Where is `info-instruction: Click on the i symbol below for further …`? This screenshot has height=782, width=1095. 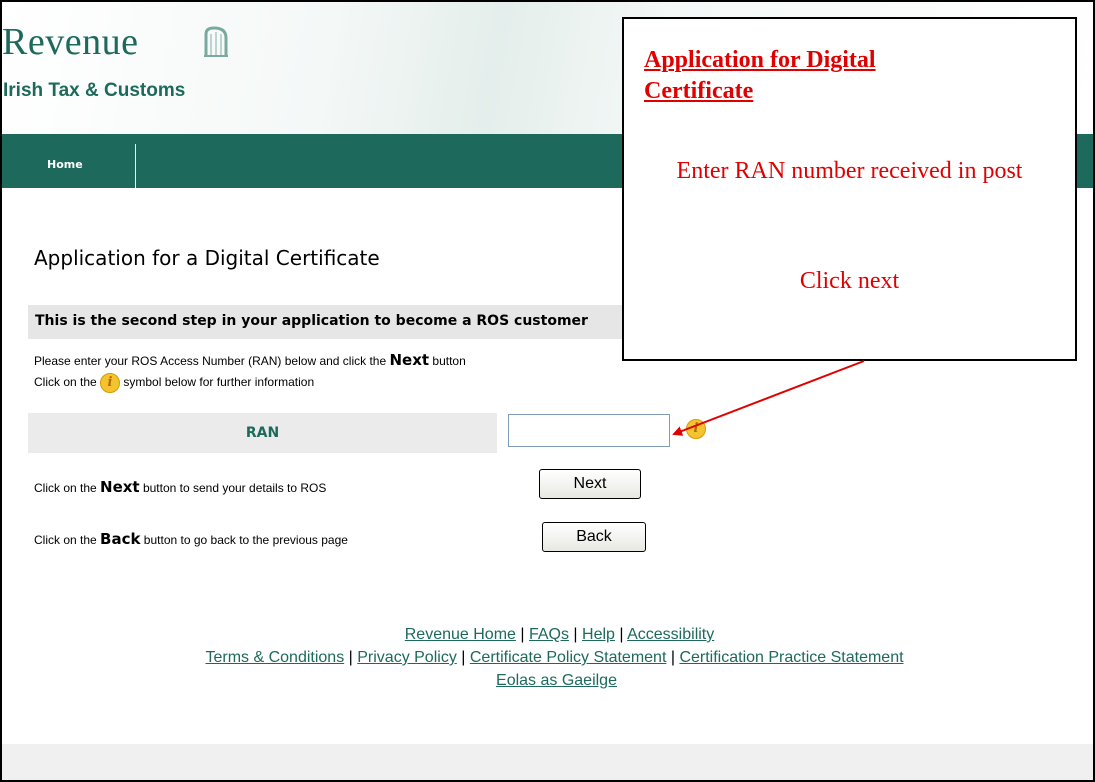
info-instruction: Click on the i symbol below for further … is located at coordinates (174, 383).